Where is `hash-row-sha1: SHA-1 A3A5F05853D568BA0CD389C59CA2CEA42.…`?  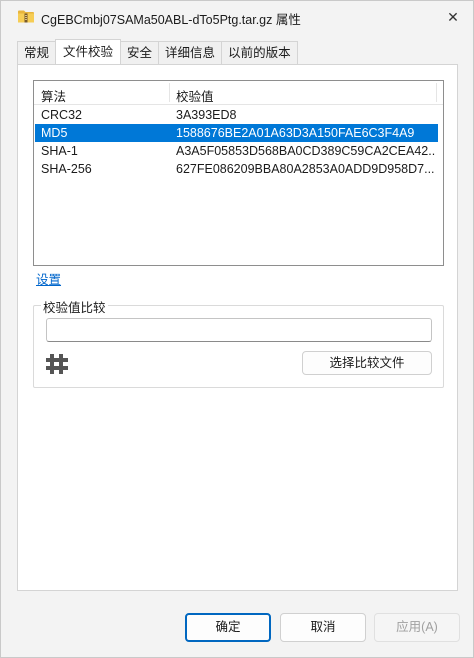 hash-row-sha1: SHA-1 A3A5F05853D568BA0CD389C59CA2CEA42.… is located at coordinates (236, 151).